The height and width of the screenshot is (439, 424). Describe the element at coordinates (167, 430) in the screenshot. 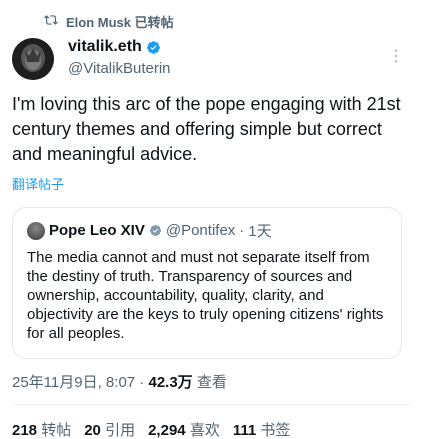

I see `likes-count: 2,294` at that location.